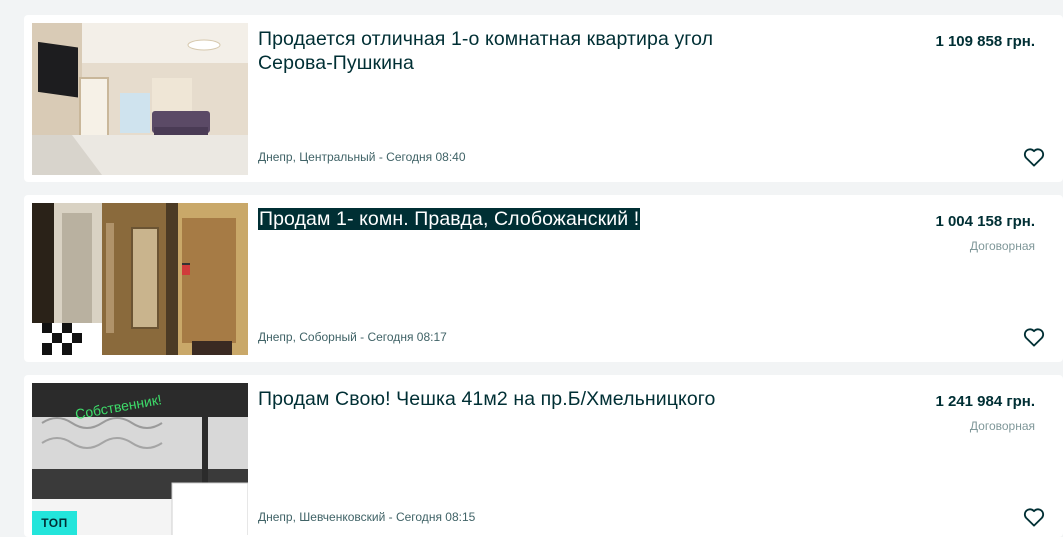 This screenshot has height=537, width=1063. What do you see at coordinates (449, 219) in the screenshot?
I see `listing-title-text: Продам 1- комн. Правда, Слобожанский !` at bounding box center [449, 219].